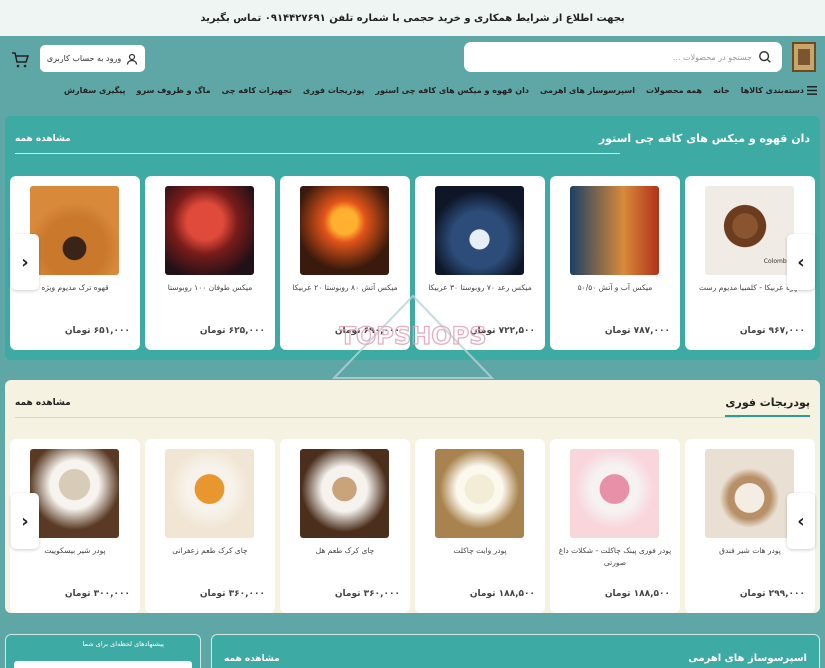 The image size is (825, 668). Describe the element at coordinates (772, 594) in the screenshot. I see `product-price: ۲۹۹,۰۰۰ تومان` at that location.